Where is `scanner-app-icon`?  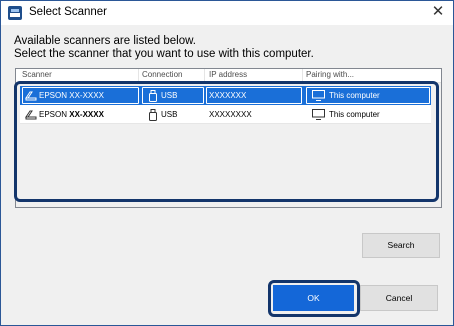 scanner-app-icon is located at coordinates (15, 13).